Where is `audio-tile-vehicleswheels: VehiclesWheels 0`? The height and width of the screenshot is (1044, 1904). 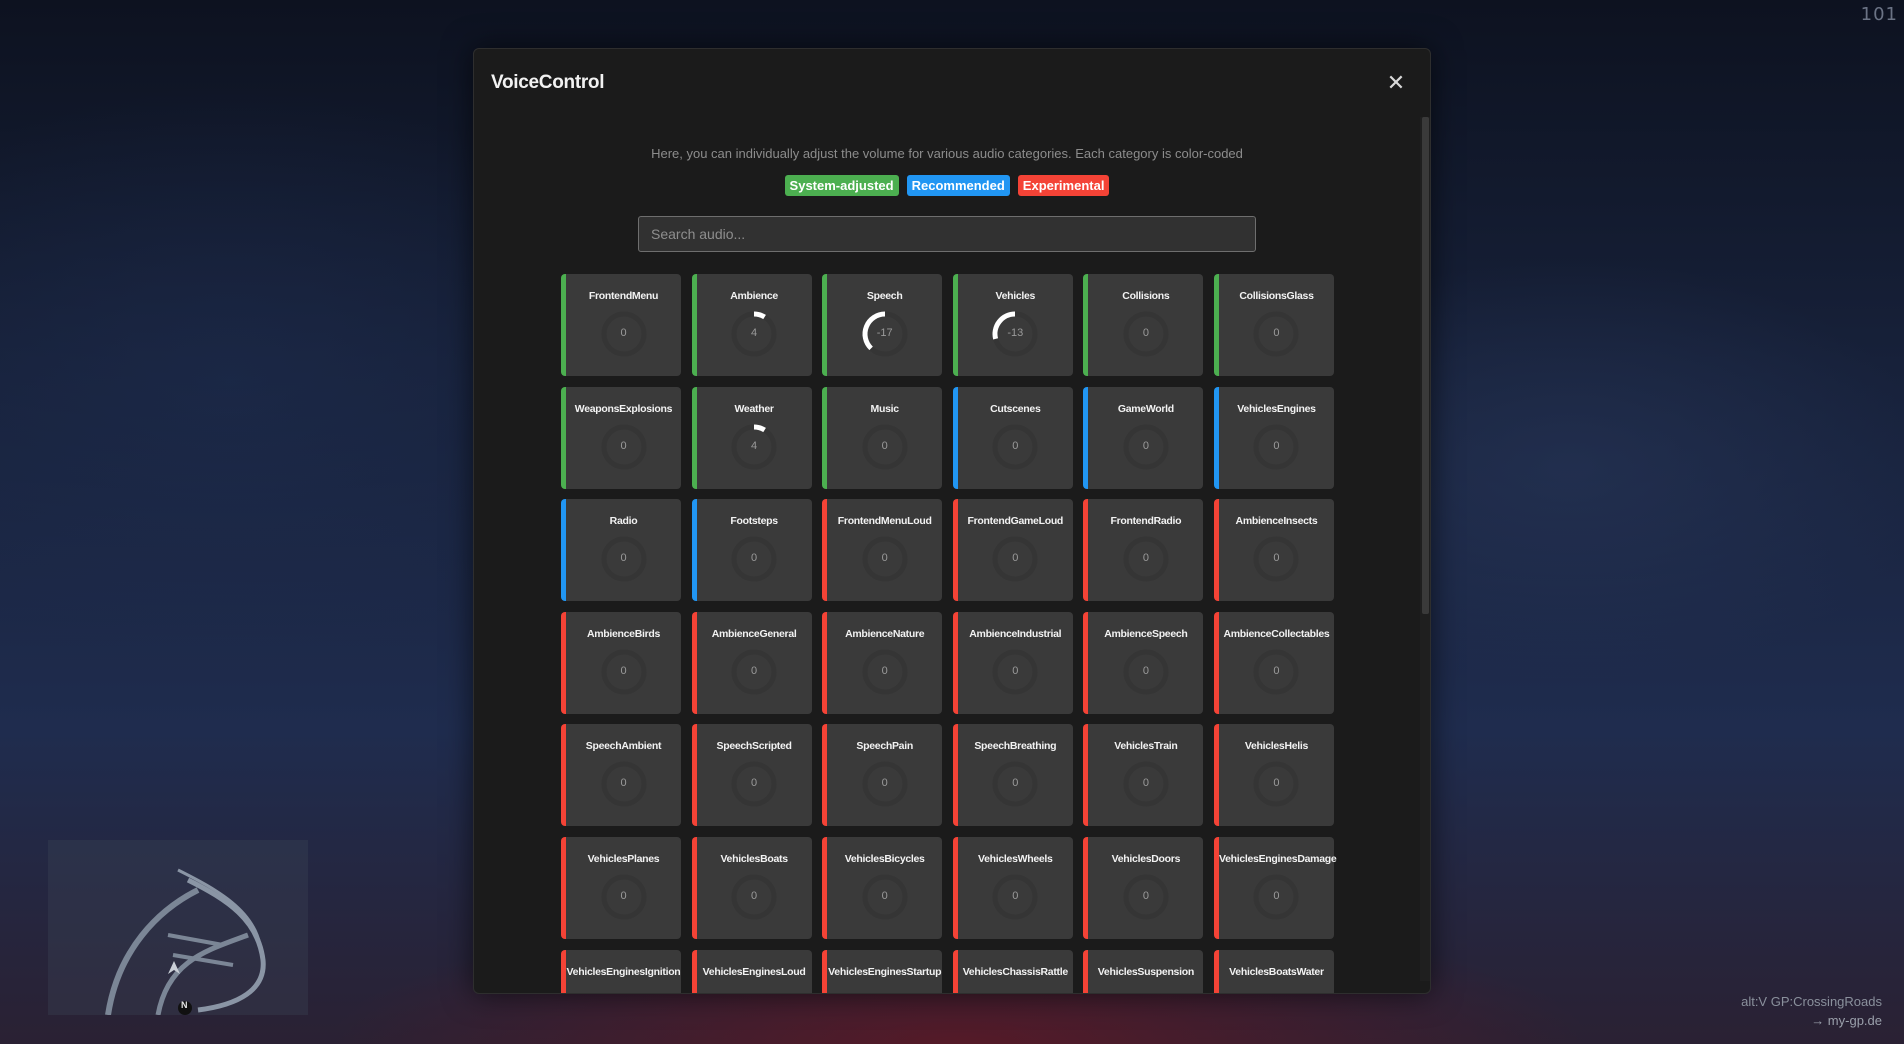
audio-tile-vehicleswheels: VehiclesWheels 0 is located at coordinates (1012, 887).